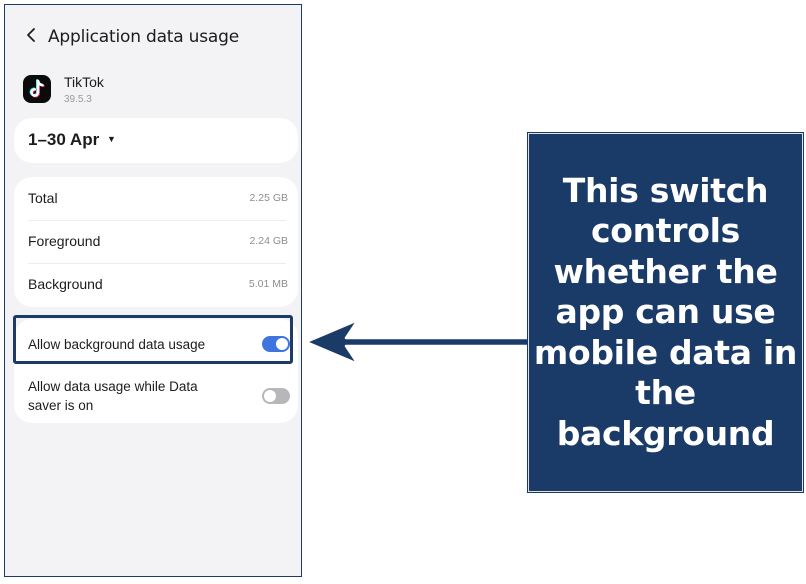 Image resolution: width=806 pixels, height=584 pixels. What do you see at coordinates (43, 198) in the screenshot?
I see `usage-label: Total` at bounding box center [43, 198].